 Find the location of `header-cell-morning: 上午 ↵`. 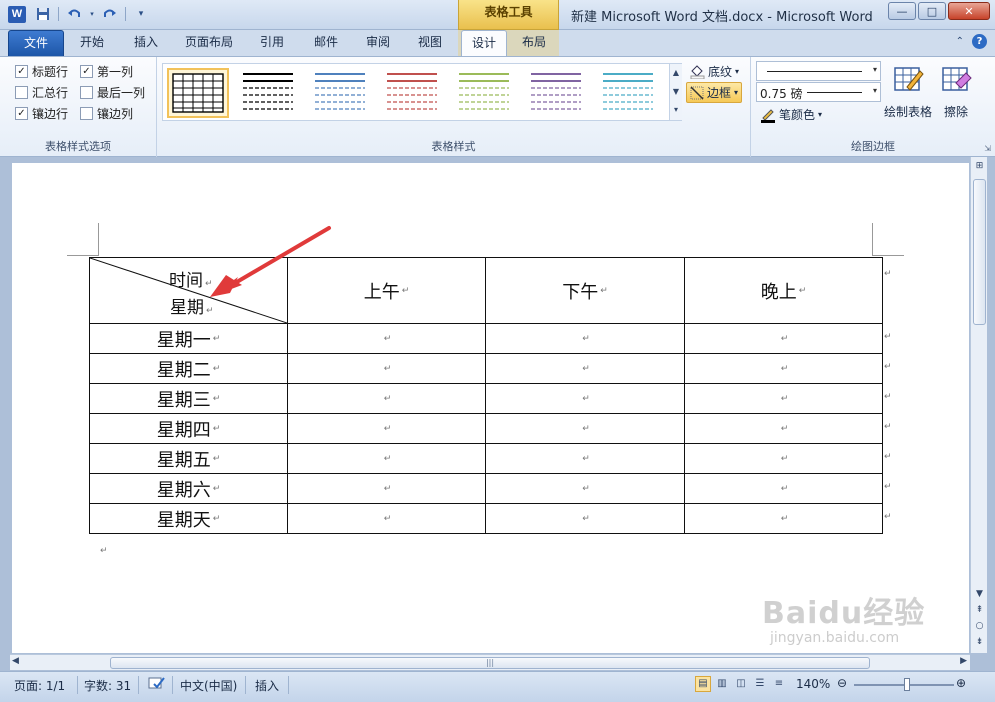

header-cell-morning: 上午 ↵ is located at coordinates (386, 290).